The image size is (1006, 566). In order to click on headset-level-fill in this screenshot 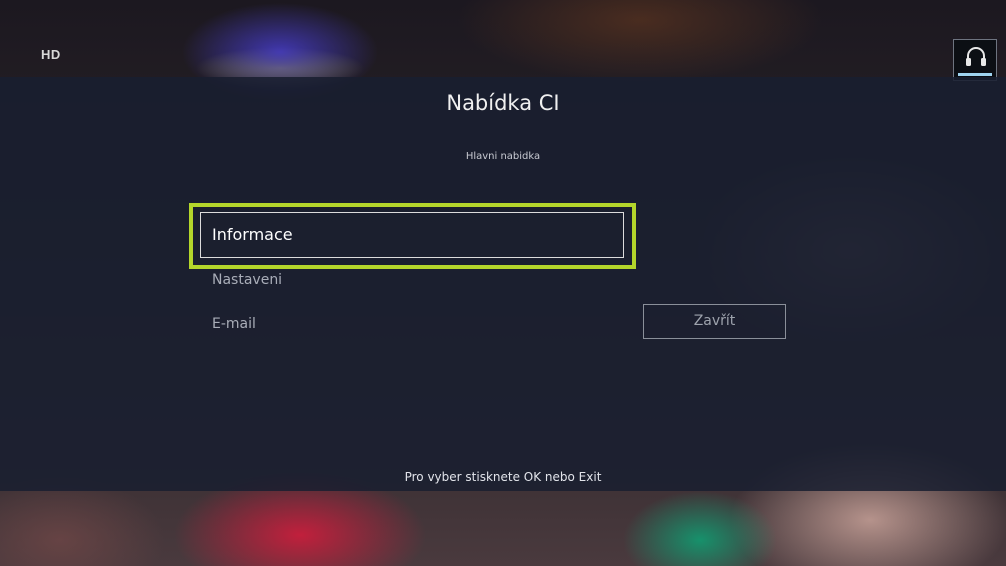, I will do `click(975, 74)`.